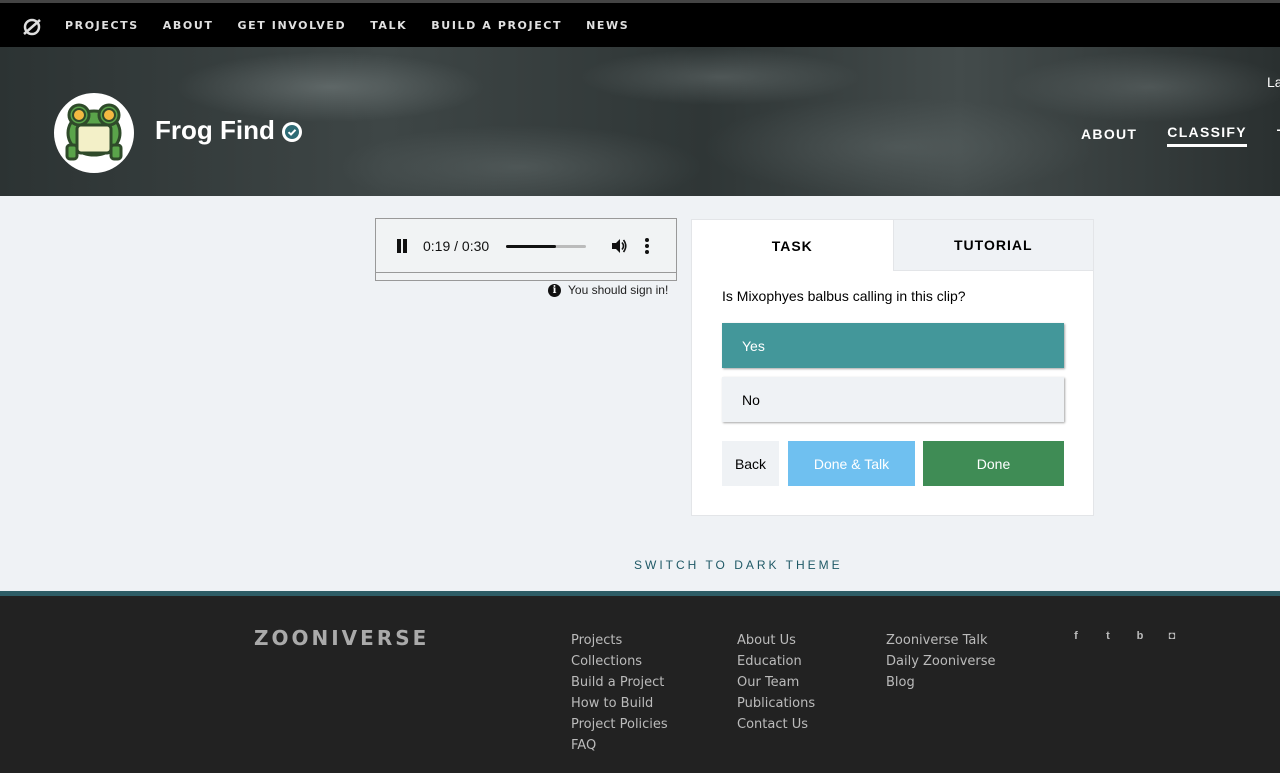 The image size is (1280, 773). Describe the element at coordinates (188, 25) in the screenshot. I see `nav-about-link: ABOUT` at that location.